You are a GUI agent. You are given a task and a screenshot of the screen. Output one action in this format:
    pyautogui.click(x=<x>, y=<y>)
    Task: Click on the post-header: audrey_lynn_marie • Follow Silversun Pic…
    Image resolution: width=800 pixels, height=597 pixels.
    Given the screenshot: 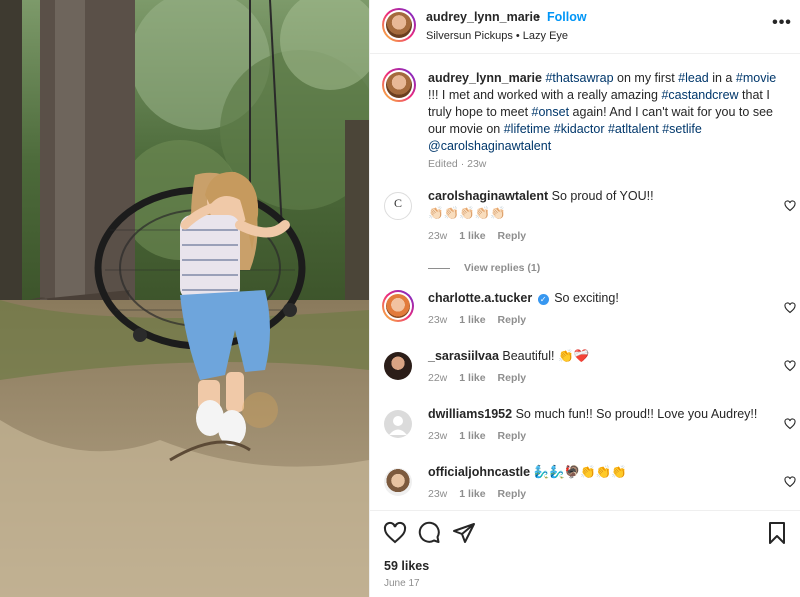 What is the action you would take?
    pyautogui.click(x=585, y=27)
    